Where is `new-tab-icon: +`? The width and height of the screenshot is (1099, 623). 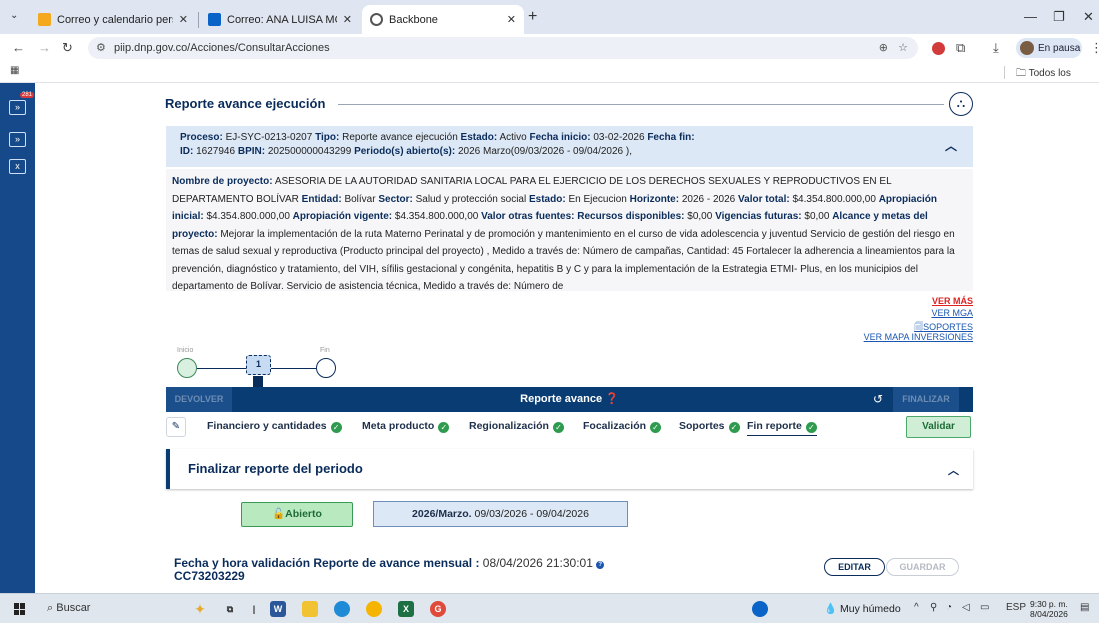 new-tab-icon: + is located at coordinates (532, 17).